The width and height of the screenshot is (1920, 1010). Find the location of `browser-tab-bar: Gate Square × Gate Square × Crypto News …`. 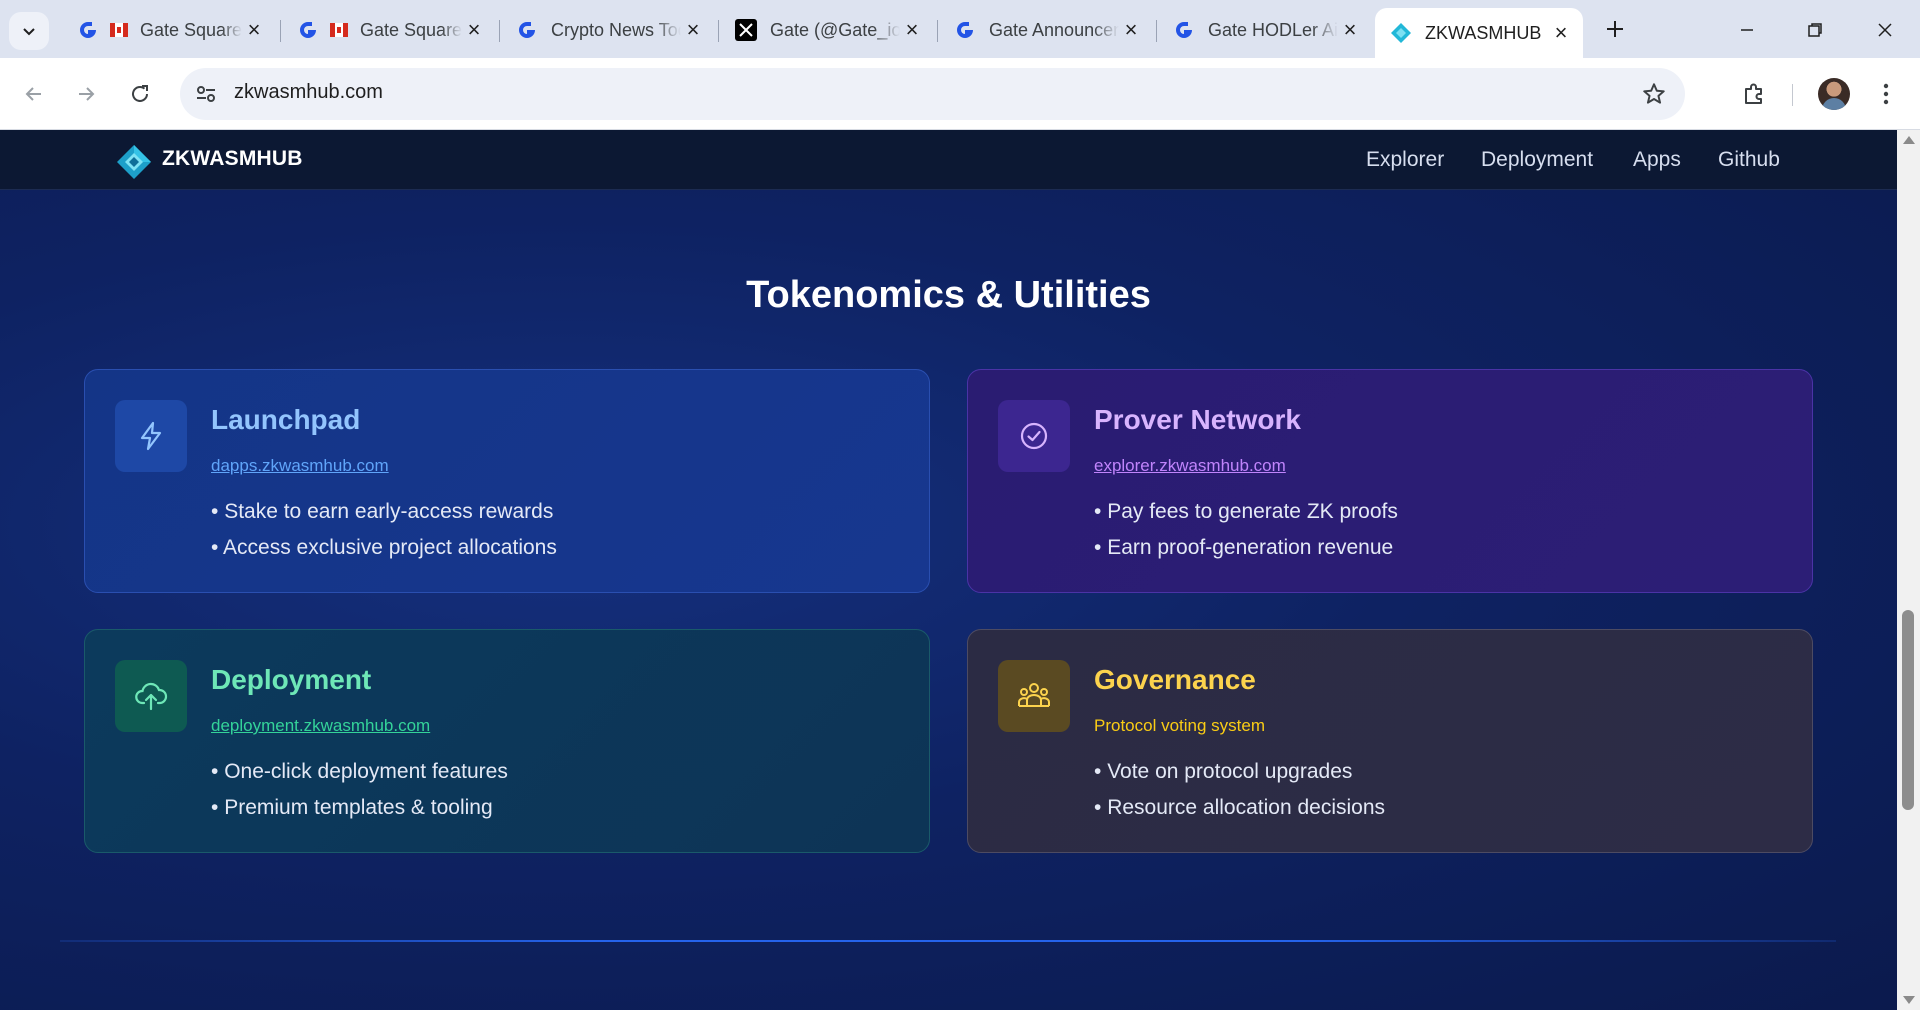

browser-tab-bar: Gate Square × Gate Square × Crypto News … is located at coordinates (960, 29).